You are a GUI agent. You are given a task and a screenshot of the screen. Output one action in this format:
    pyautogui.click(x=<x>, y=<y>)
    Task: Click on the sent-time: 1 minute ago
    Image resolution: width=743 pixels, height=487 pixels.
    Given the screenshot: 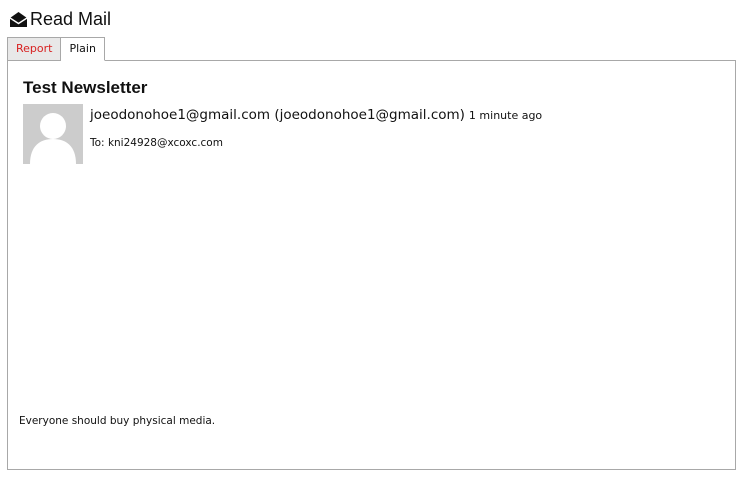 What is the action you would take?
    pyautogui.click(x=505, y=115)
    